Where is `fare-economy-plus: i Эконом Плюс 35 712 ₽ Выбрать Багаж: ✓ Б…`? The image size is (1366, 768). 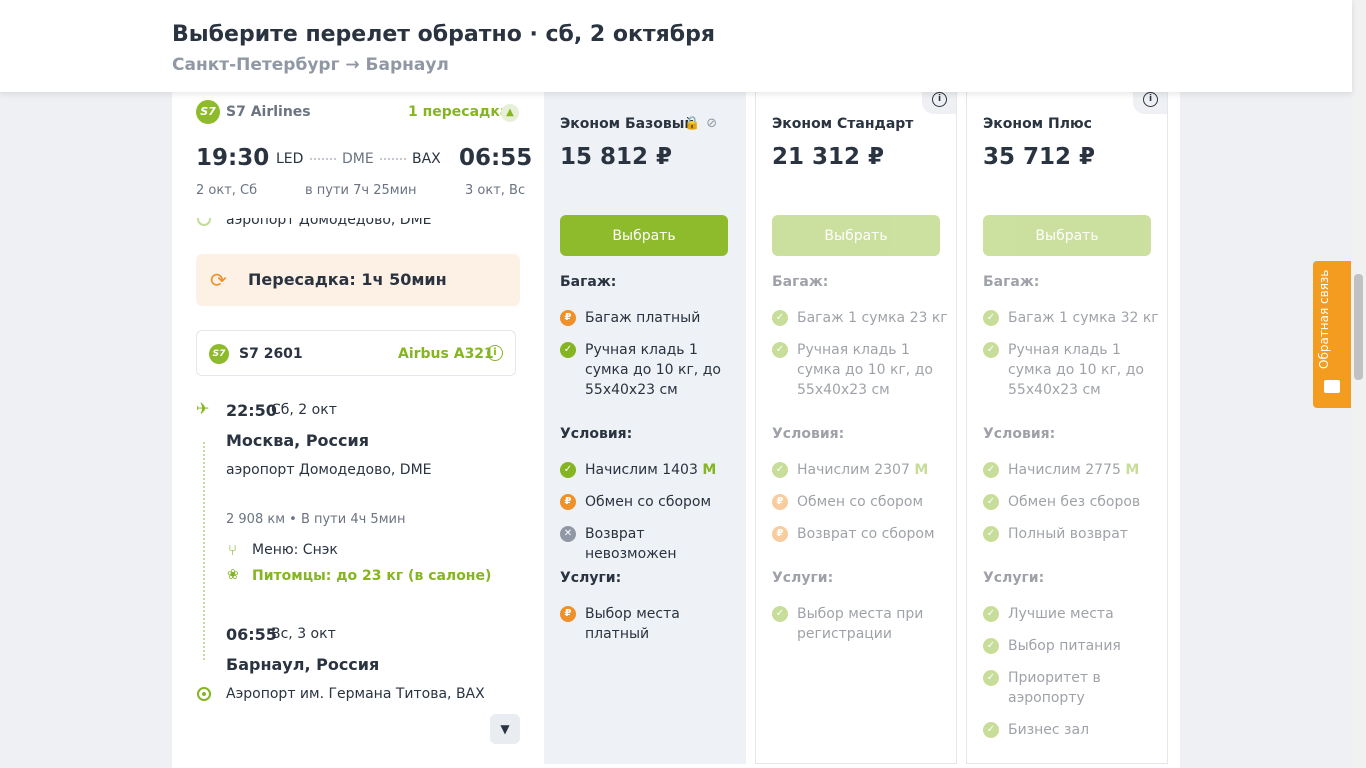 fare-economy-plus: i Эконом Плюс 35 712 ₽ Выбрать Багаж: ✓ Б… is located at coordinates (1067, 428).